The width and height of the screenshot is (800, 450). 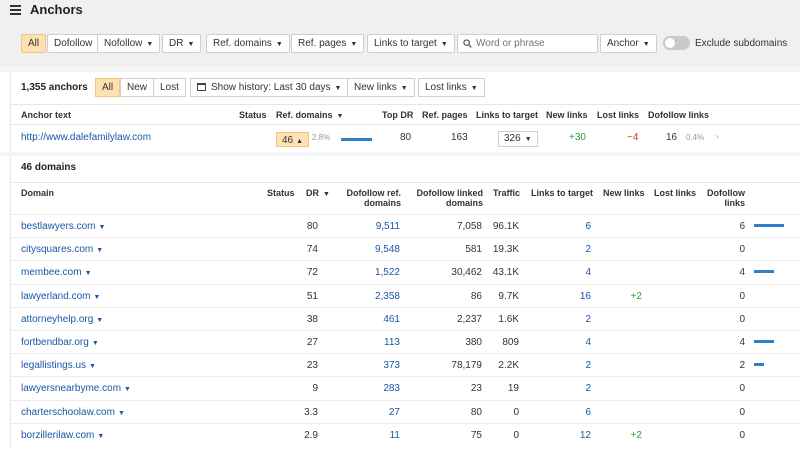 What do you see at coordinates (370, 412) in the screenshot?
I see `dofollow-ref-value: 27` at bounding box center [370, 412].